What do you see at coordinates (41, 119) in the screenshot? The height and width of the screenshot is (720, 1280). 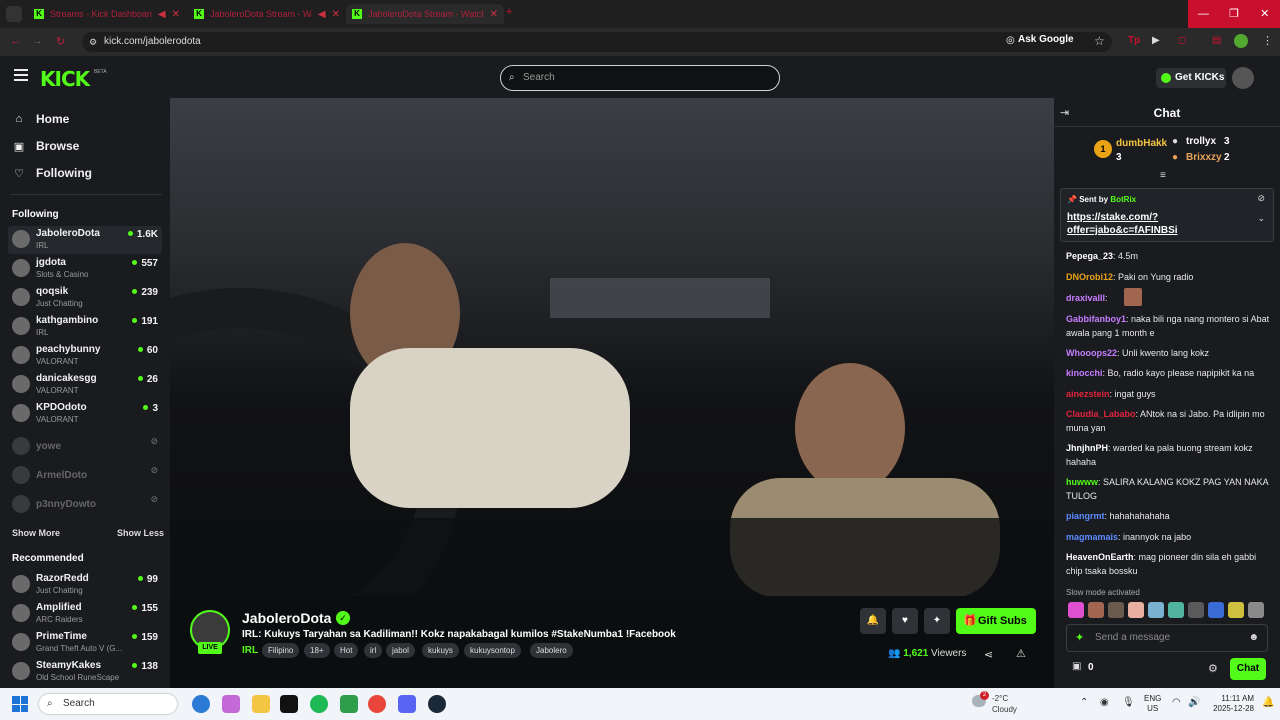 I see `nav-home: ⌂ Home` at bounding box center [41, 119].